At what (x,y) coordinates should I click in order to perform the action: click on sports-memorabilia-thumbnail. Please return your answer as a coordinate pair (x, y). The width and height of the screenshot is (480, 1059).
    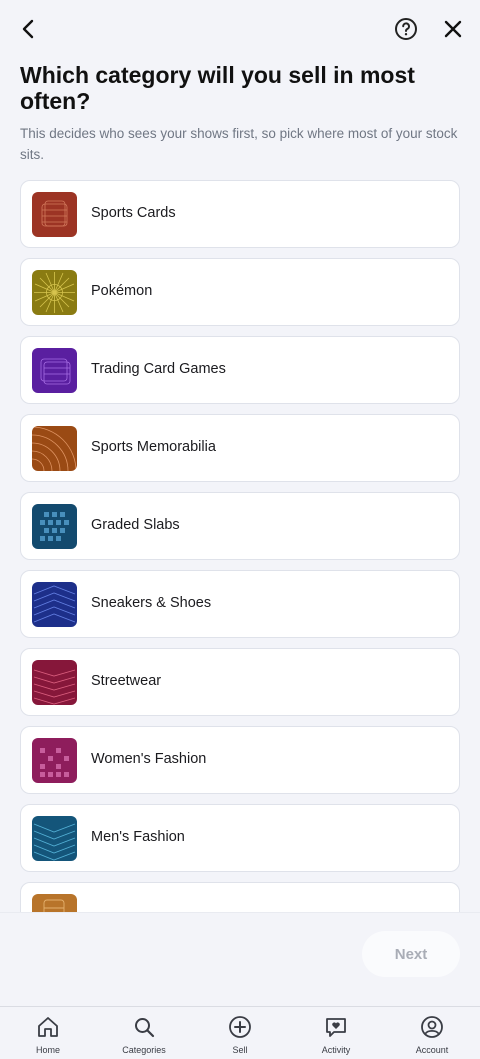
    Looking at the image, I should click on (54, 448).